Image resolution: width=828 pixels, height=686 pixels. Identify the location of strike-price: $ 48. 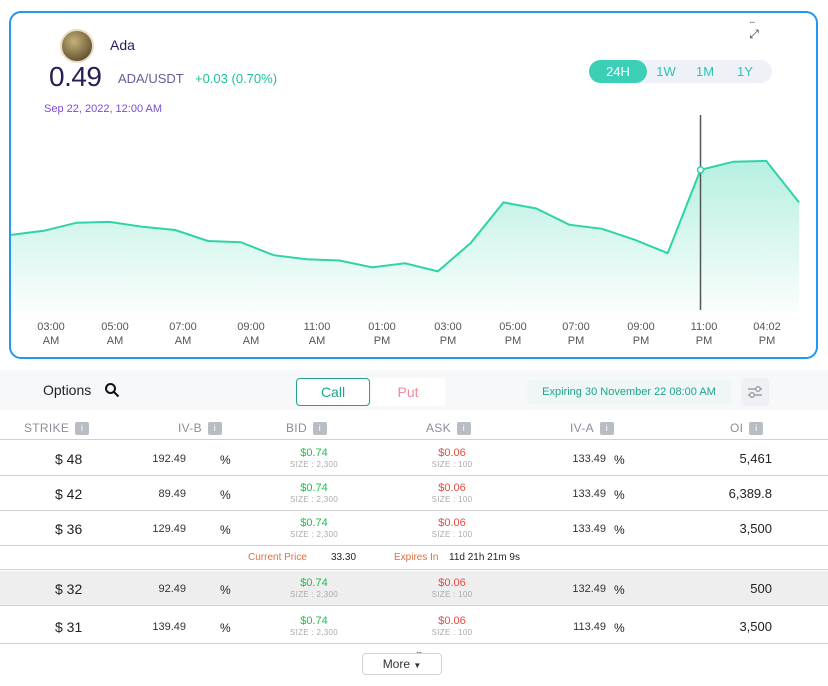
(69, 459).